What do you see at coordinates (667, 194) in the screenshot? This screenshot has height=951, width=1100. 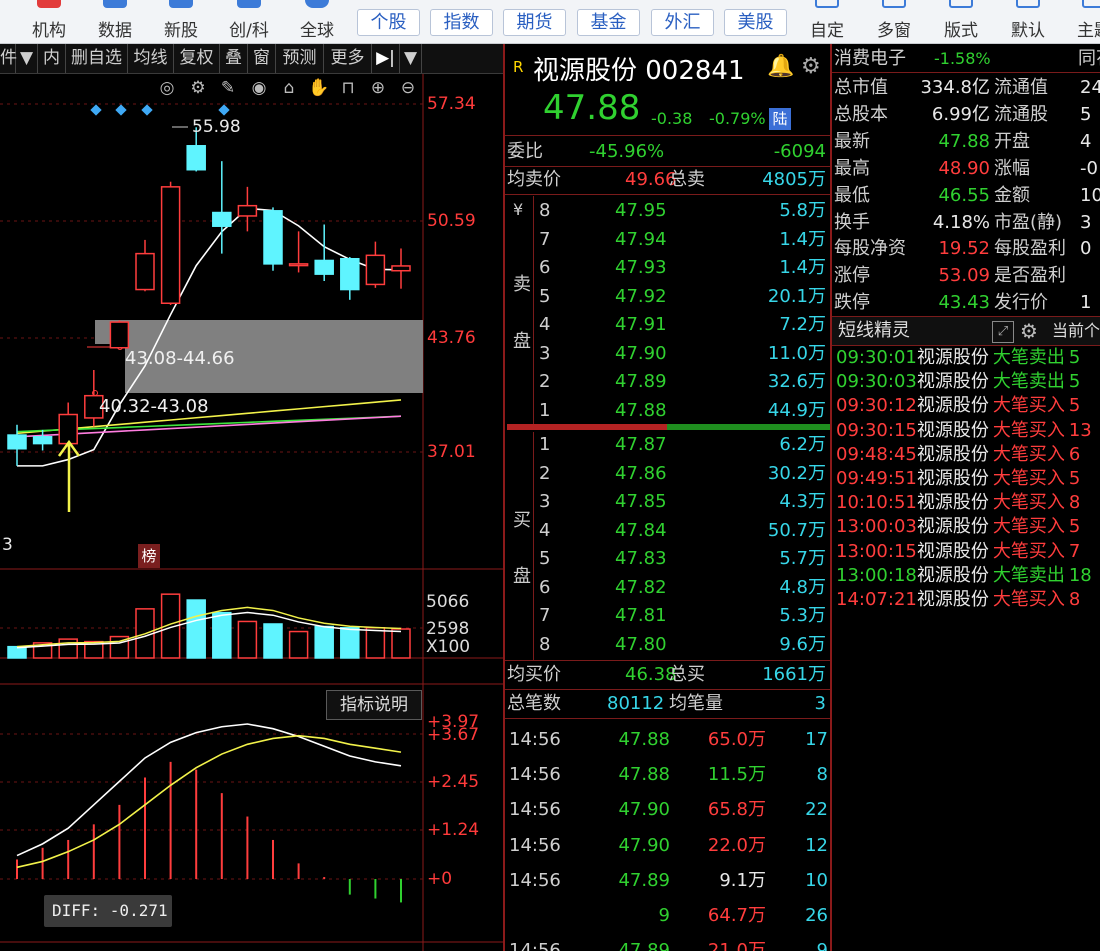 I see `divider` at bounding box center [667, 194].